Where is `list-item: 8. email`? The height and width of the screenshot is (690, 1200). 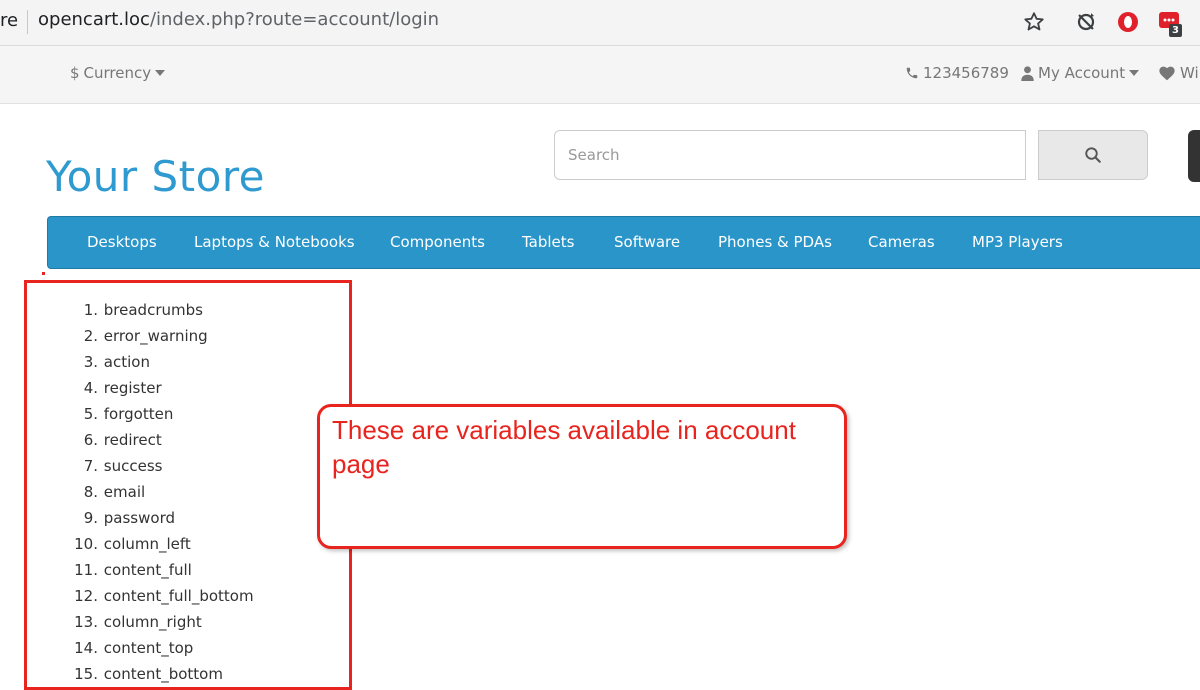
list-item: 8. email is located at coordinates (114, 492).